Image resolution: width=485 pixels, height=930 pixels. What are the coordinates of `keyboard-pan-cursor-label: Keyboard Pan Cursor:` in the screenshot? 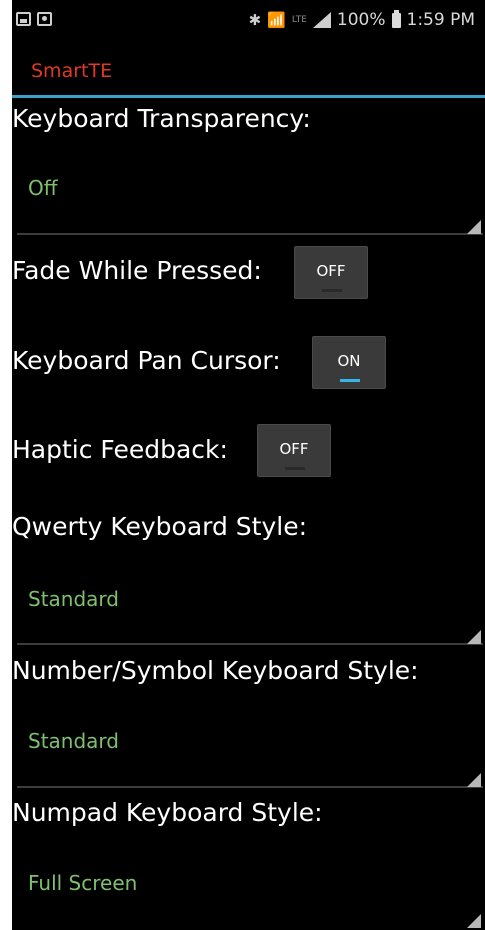 It's located at (146, 360).